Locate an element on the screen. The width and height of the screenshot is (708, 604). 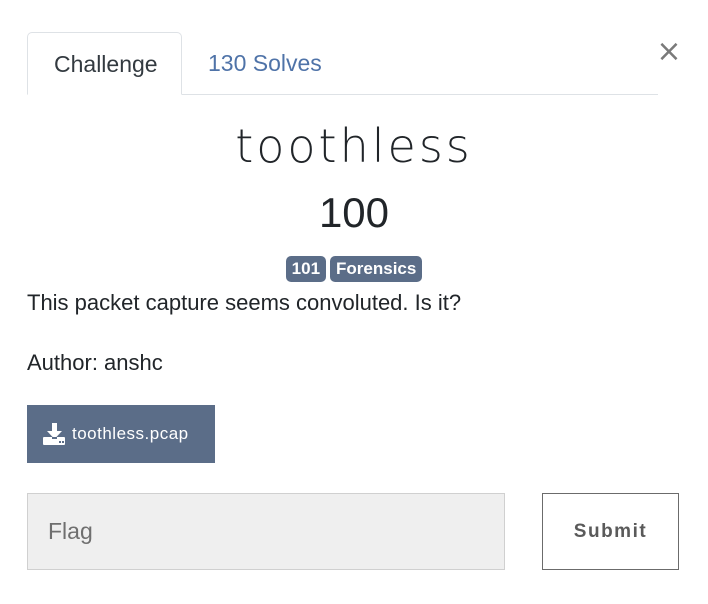
challenge-author: Author: anshc is located at coordinates (95, 362).